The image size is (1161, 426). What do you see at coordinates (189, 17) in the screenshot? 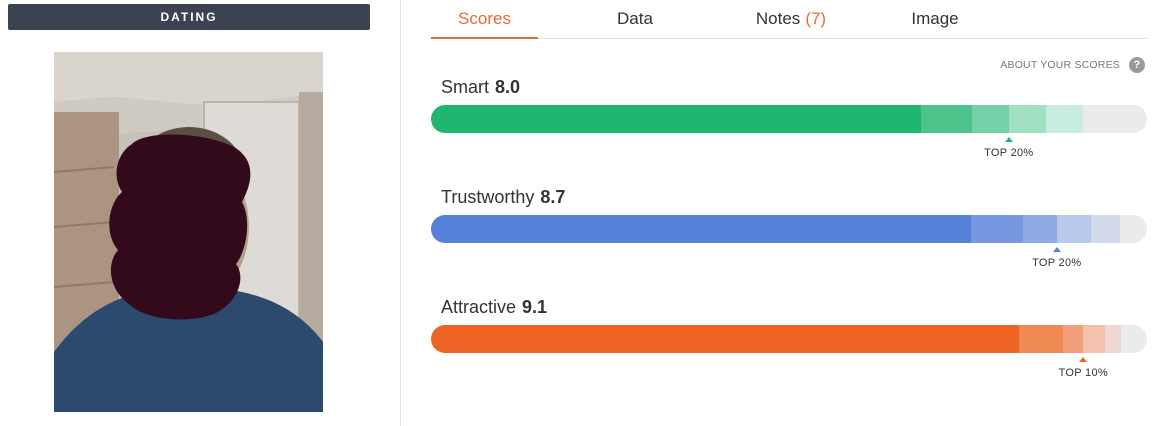
I see `category-badge: DATING` at bounding box center [189, 17].